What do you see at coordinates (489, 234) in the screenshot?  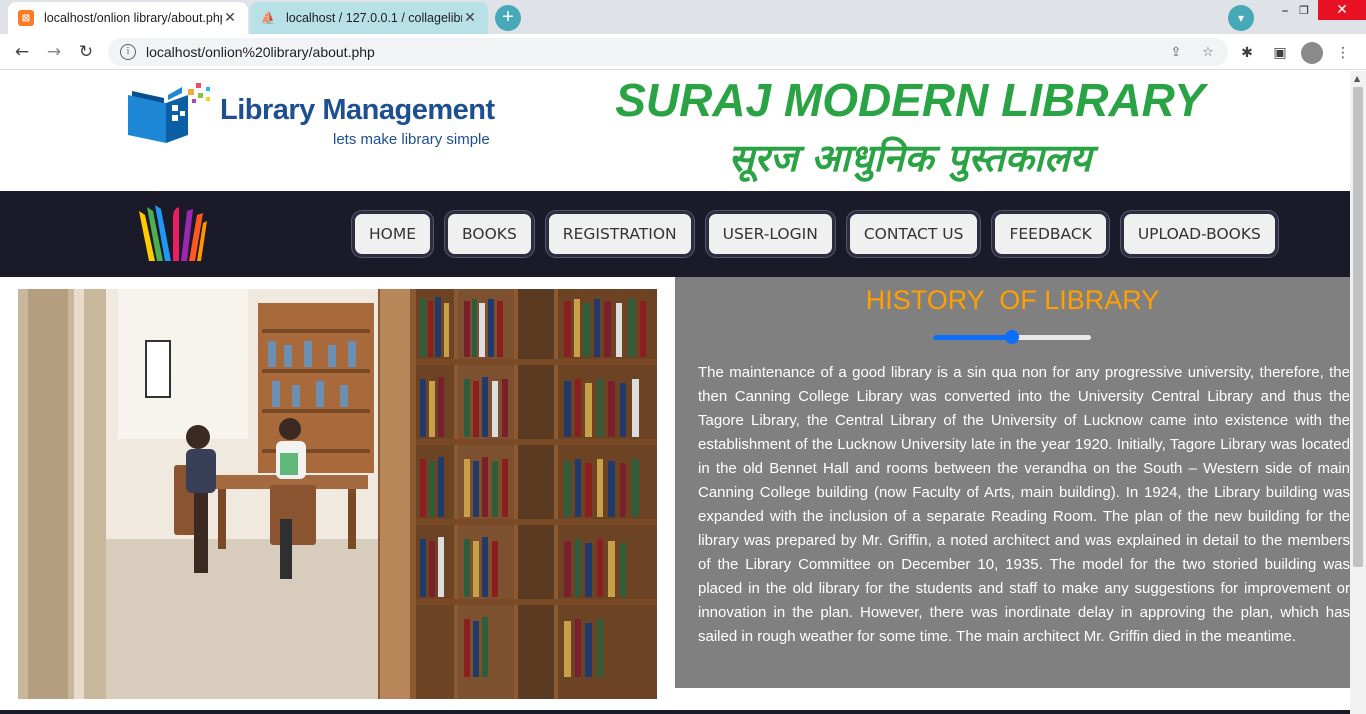 I see `nav-books-button: BOOKS` at bounding box center [489, 234].